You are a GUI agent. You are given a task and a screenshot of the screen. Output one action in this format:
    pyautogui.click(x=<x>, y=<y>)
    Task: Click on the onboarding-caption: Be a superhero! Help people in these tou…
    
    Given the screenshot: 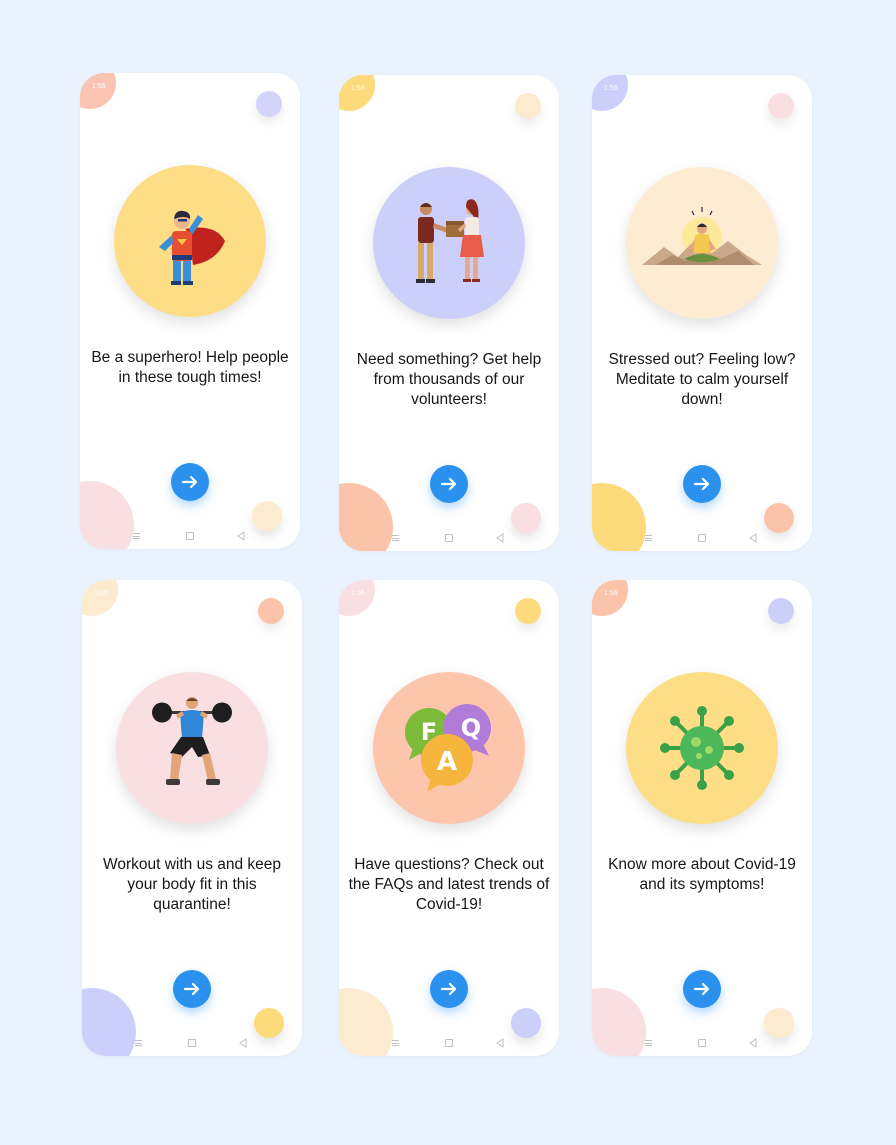 What is the action you would take?
    pyautogui.click(x=190, y=367)
    